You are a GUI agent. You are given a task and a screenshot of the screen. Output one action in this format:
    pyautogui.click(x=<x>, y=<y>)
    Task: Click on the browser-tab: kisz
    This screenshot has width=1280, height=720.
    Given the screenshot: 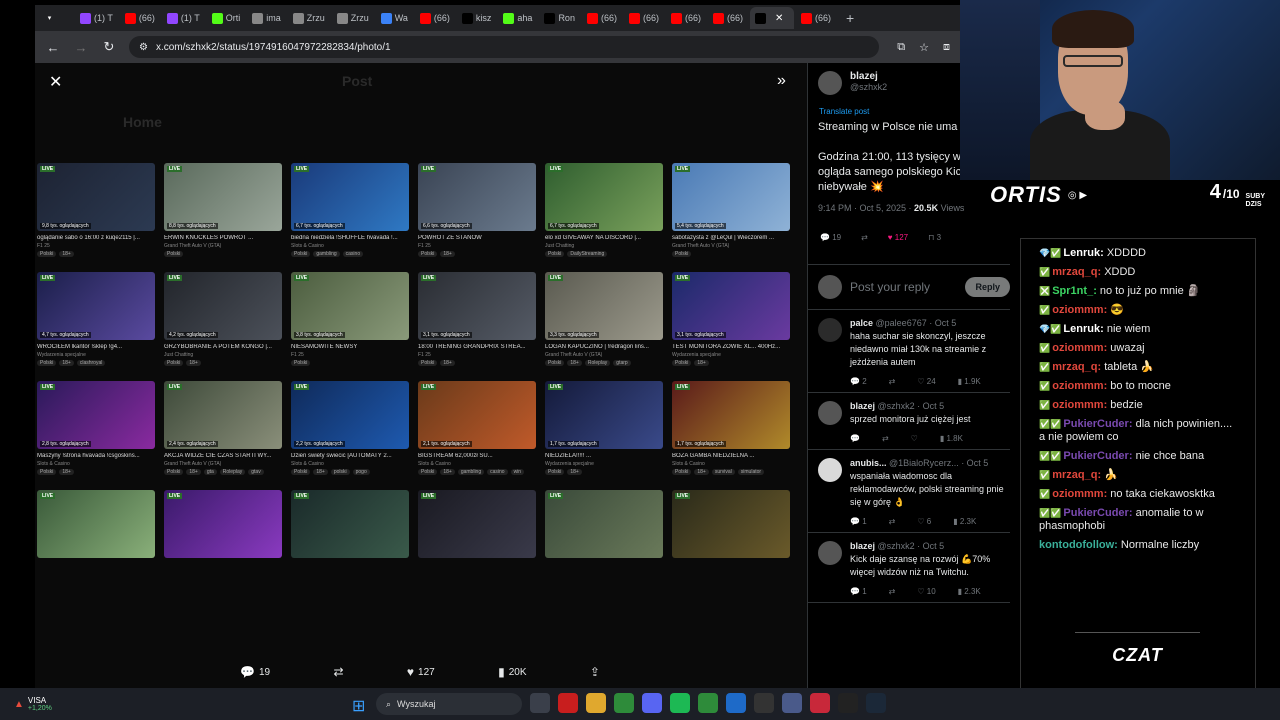 What is the action you would take?
    pyautogui.click(x=477, y=18)
    